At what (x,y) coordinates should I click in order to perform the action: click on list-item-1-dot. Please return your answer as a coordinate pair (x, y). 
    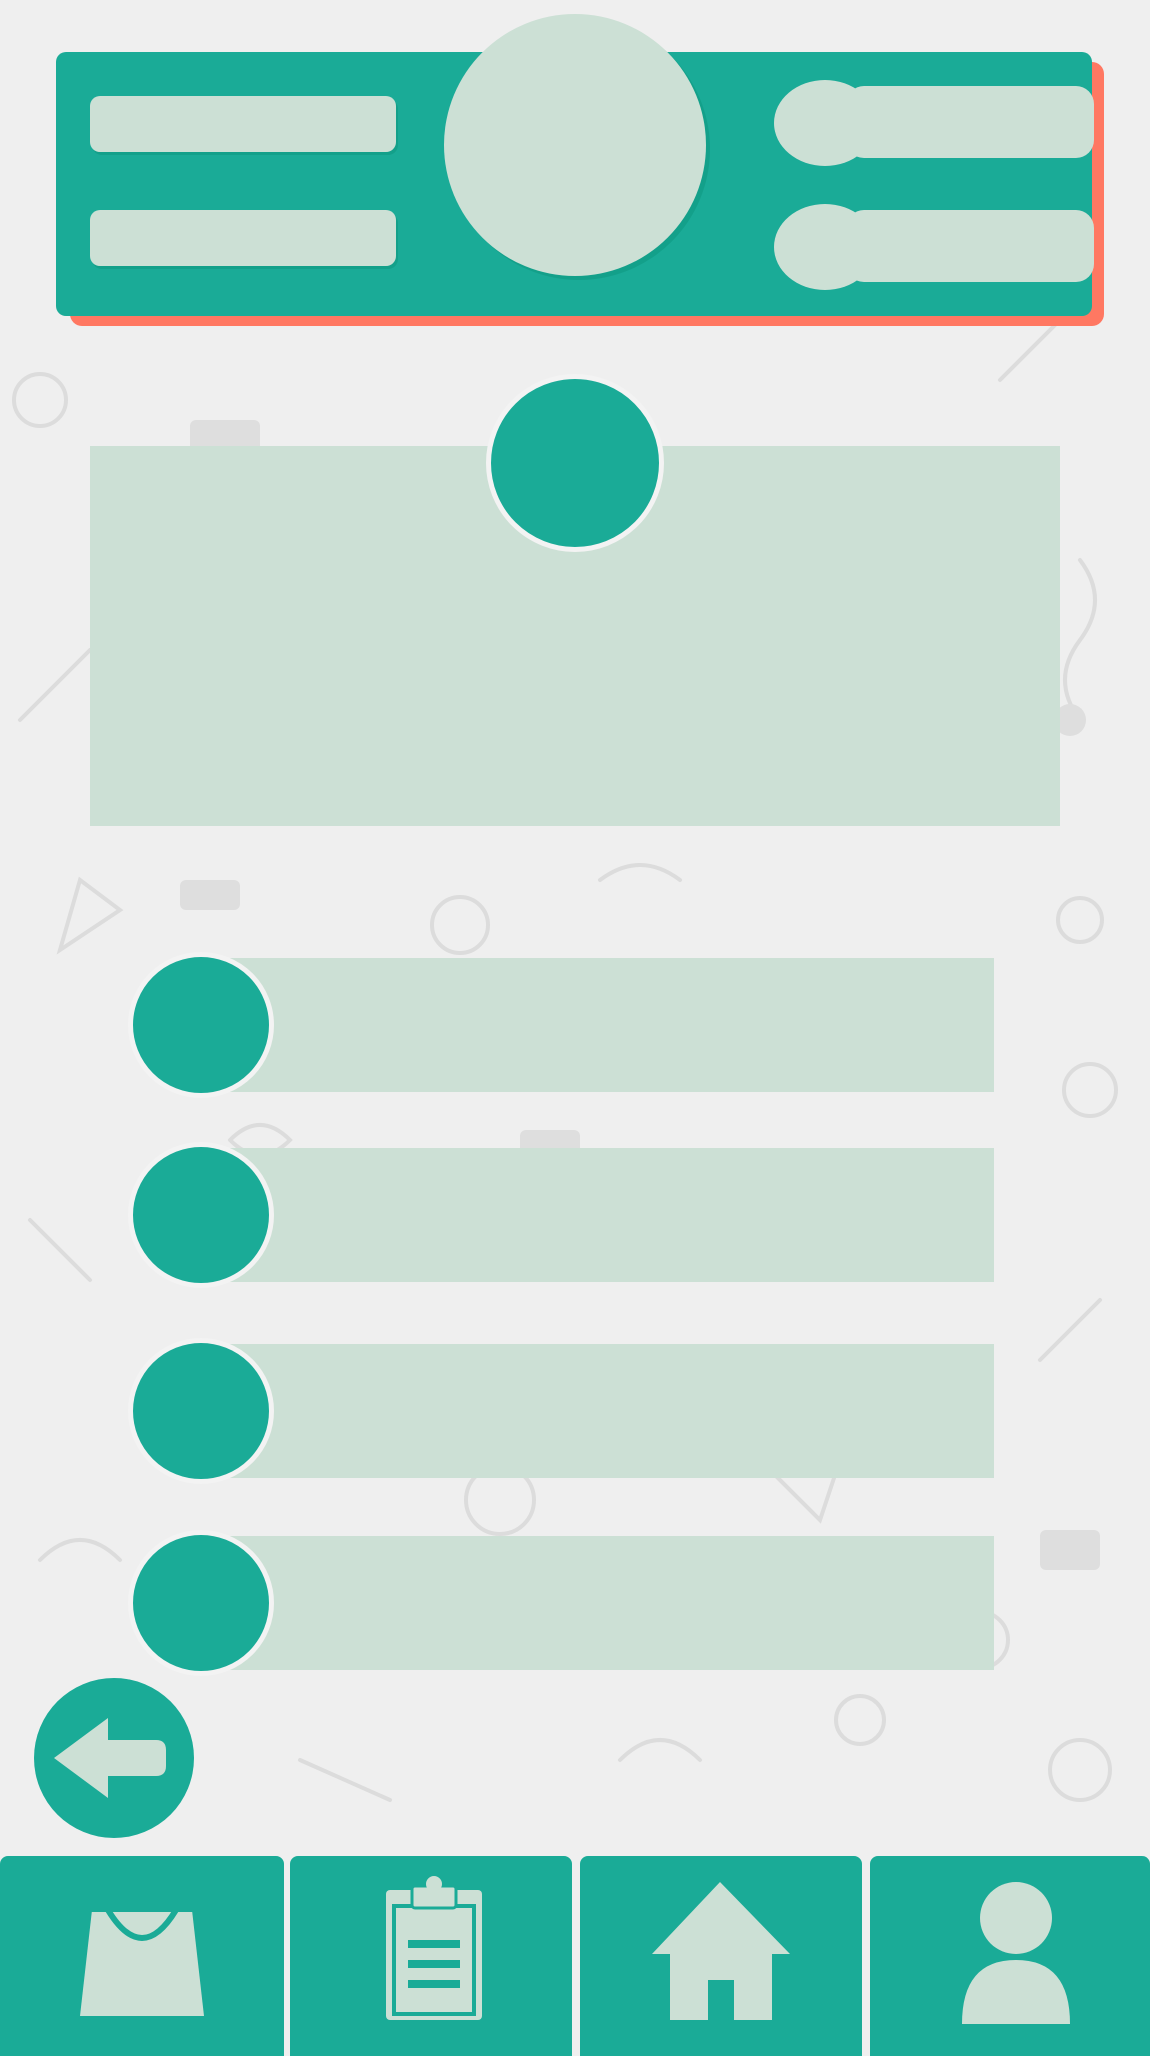
    Looking at the image, I should click on (201, 1025).